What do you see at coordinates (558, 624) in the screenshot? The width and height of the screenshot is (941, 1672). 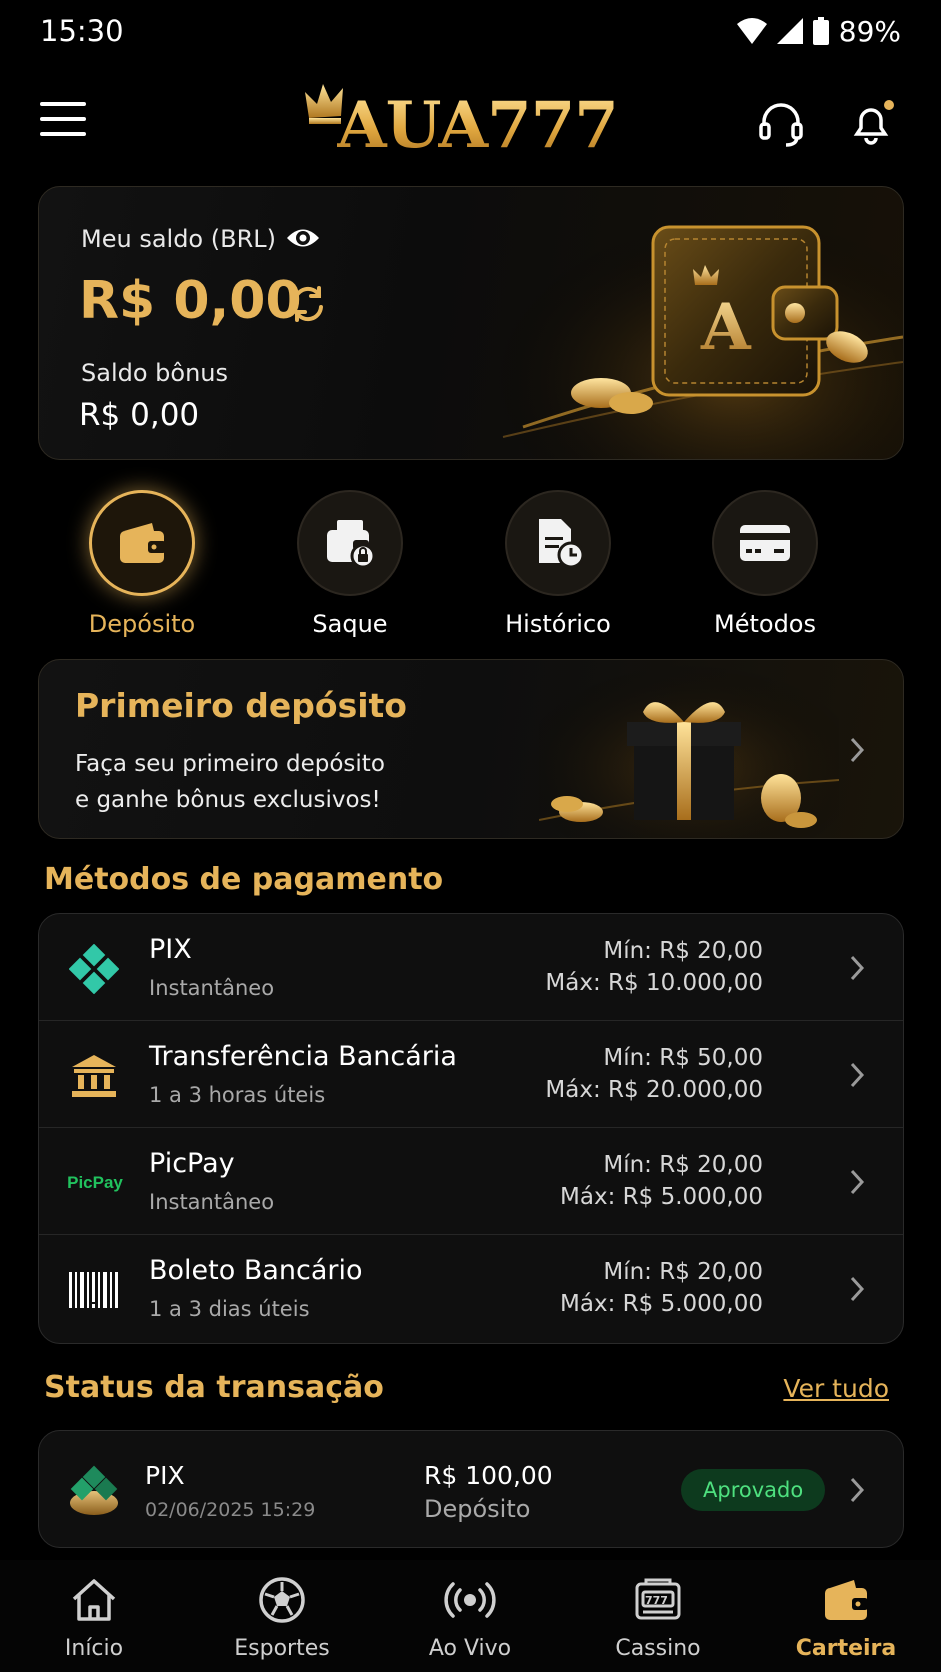 I see `action-label: Histórico` at bounding box center [558, 624].